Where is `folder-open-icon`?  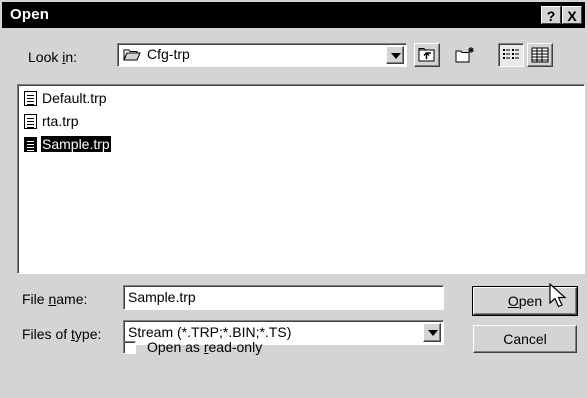 folder-open-icon is located at coordinates (132, 55).